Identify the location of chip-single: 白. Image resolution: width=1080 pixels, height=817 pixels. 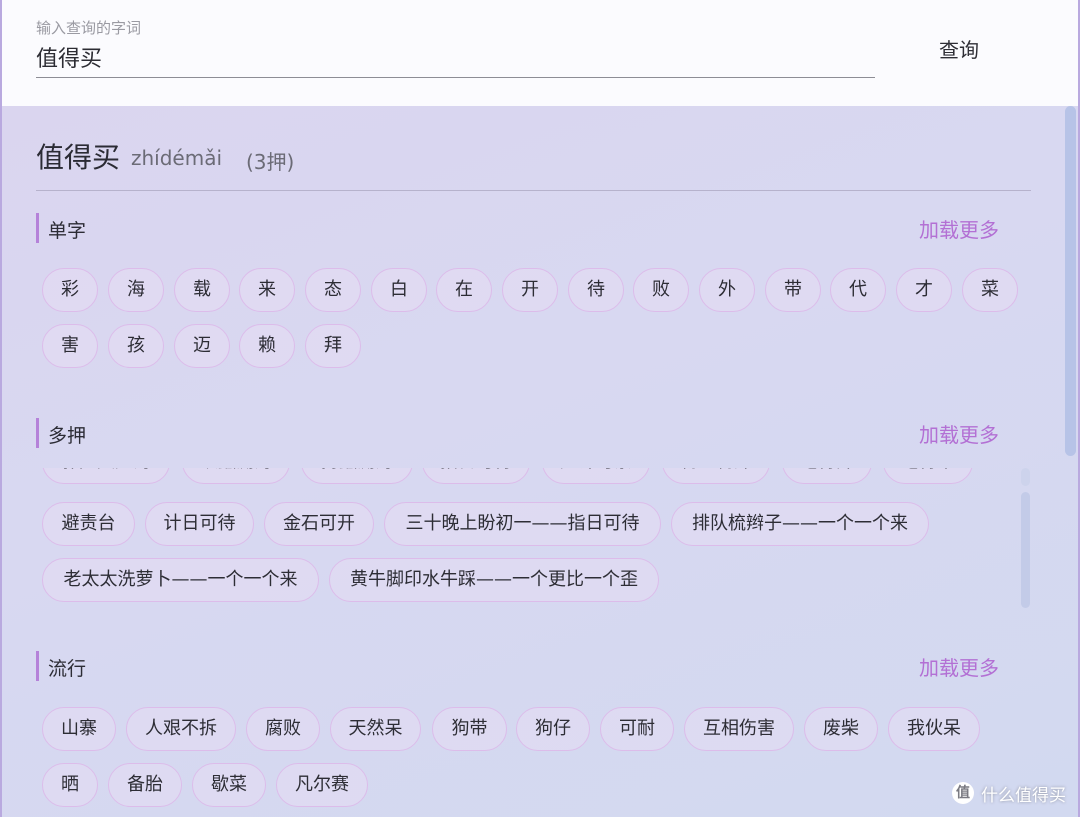
(399, 290).